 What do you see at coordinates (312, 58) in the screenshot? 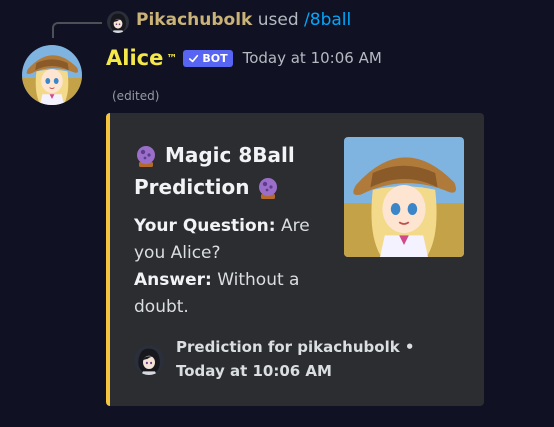
I see `message-timestamp: Today at 10:06 AM` at bounding box center [312, 58].